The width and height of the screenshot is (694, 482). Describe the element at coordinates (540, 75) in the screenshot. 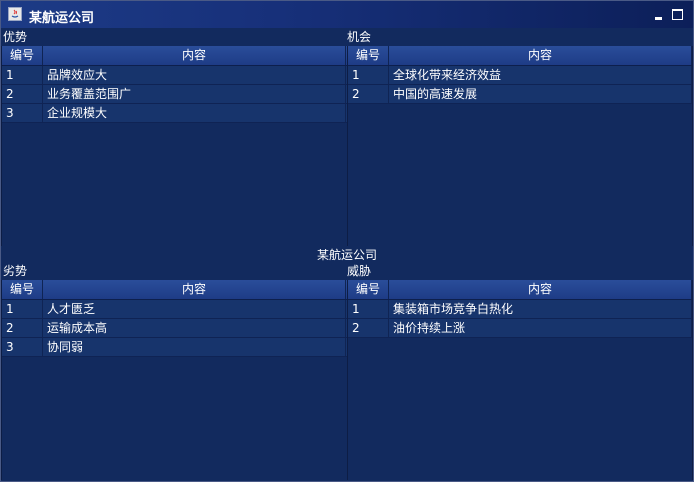

I see `row-content: 全球化带来经济效益` at that location.